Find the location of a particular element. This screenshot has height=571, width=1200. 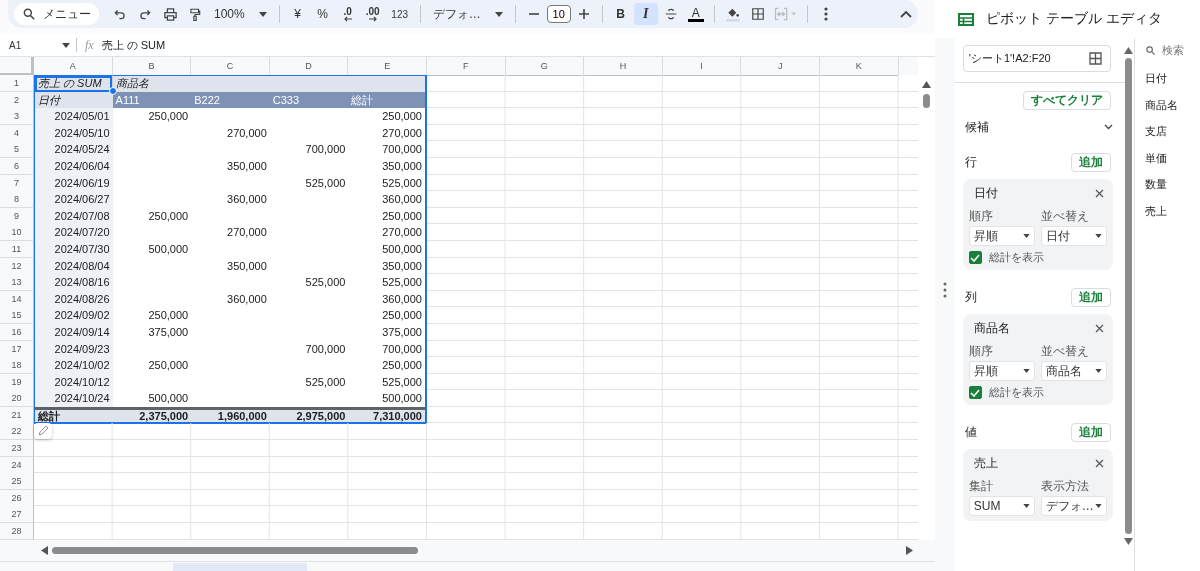

row-header: 13 is located at coordinates (17, 283).